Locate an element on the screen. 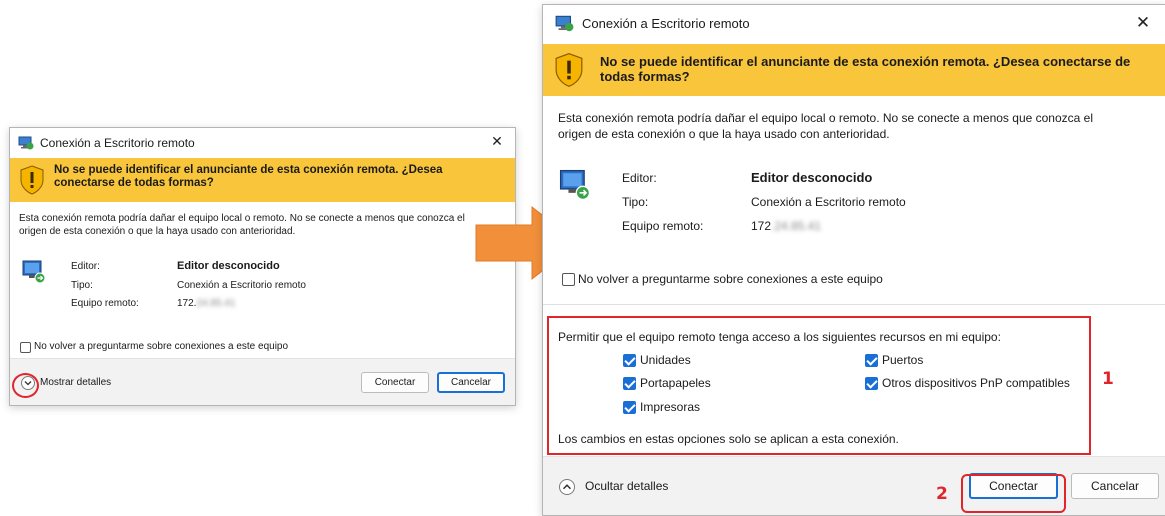 This screenshot has width=1165, height=516. small-editor-label: Editor: is located at coordinates (85, 266).